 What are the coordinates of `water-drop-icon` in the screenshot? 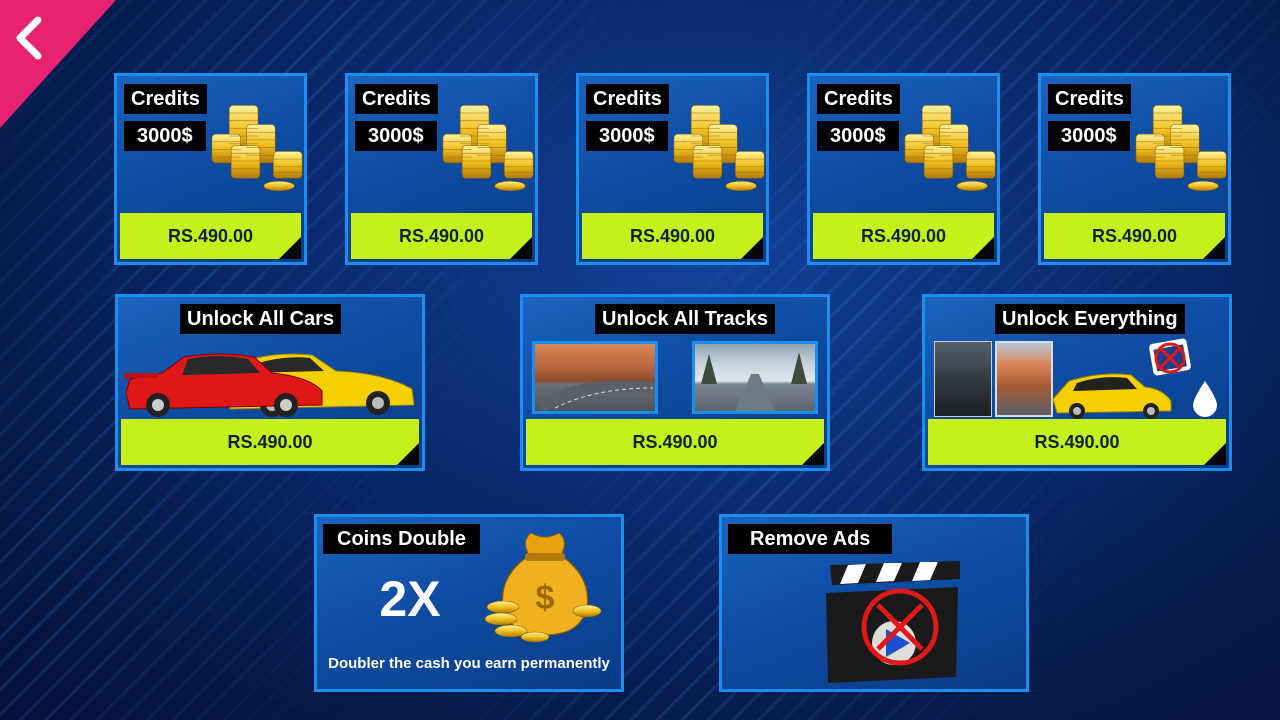 It's located at (1205, 399).